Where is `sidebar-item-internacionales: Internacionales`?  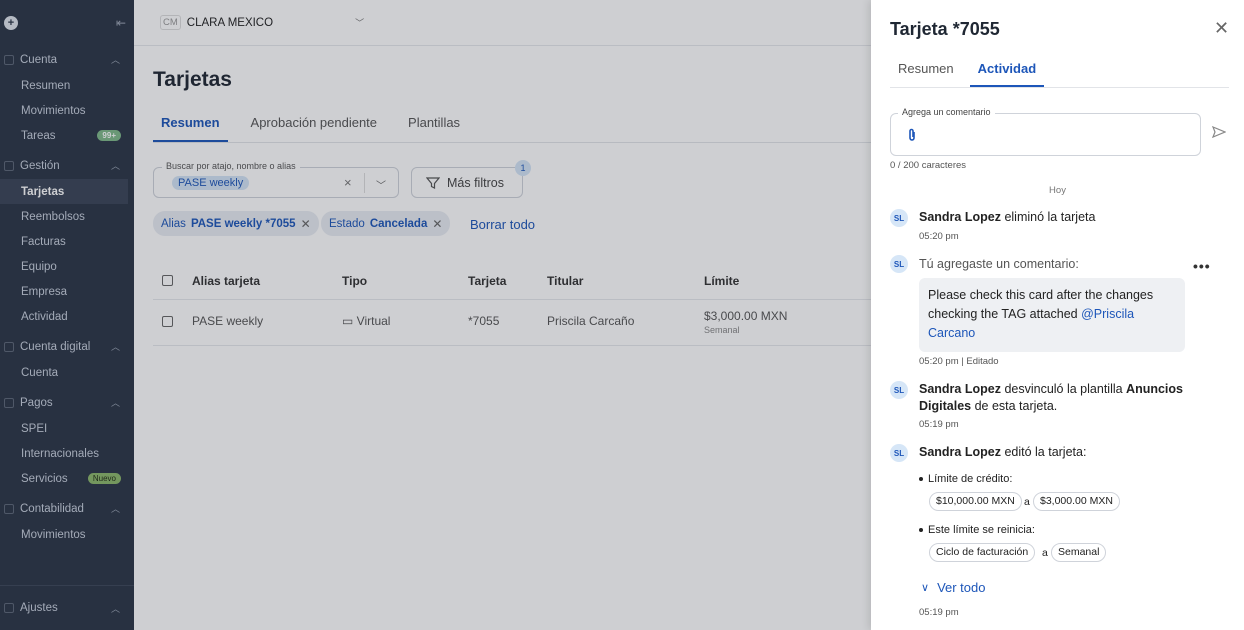
sidebar-item-internacionales: Internacionales is located at coordinates (67, 453).